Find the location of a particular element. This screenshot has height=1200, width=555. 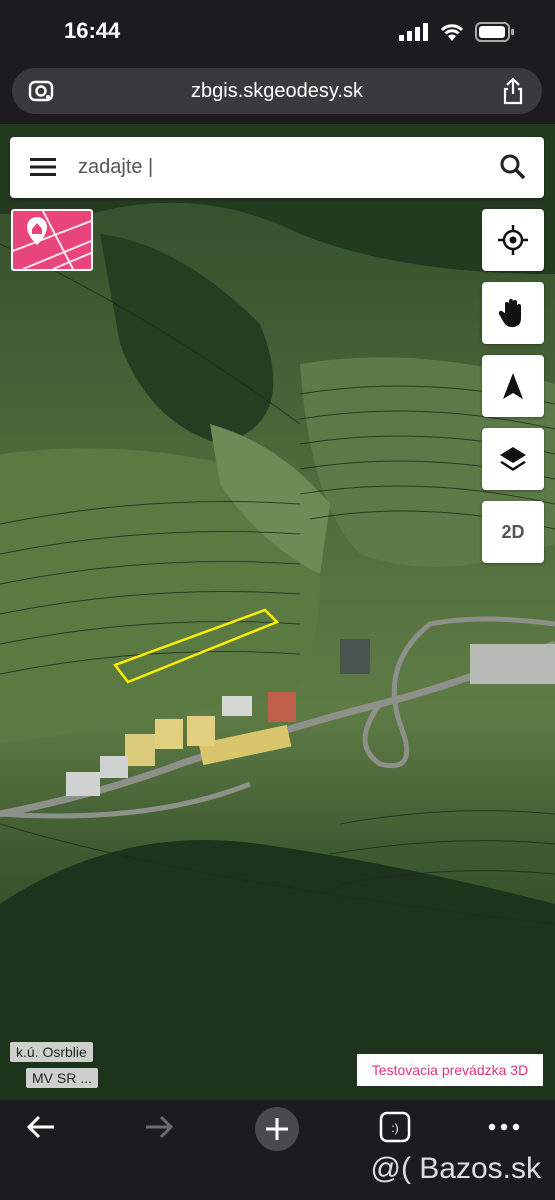

cadastral-area-label: k.ú. Osrblie is located at coordinates (51, 1052).